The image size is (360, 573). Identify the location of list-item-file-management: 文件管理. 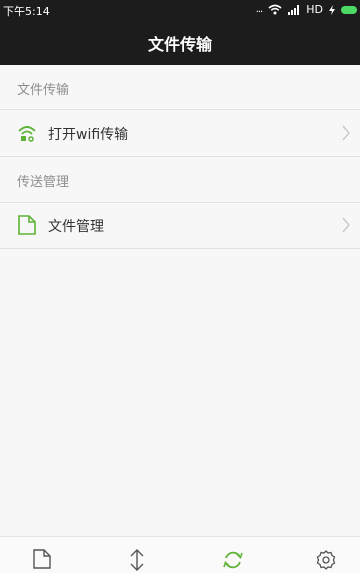
(180, 225).